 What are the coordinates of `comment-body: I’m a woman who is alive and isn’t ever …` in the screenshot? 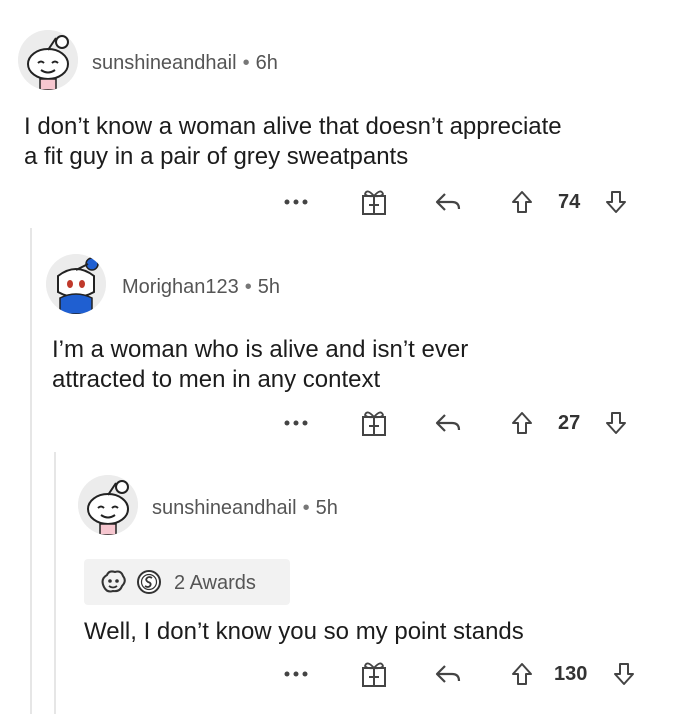 It's located at (260, 365).